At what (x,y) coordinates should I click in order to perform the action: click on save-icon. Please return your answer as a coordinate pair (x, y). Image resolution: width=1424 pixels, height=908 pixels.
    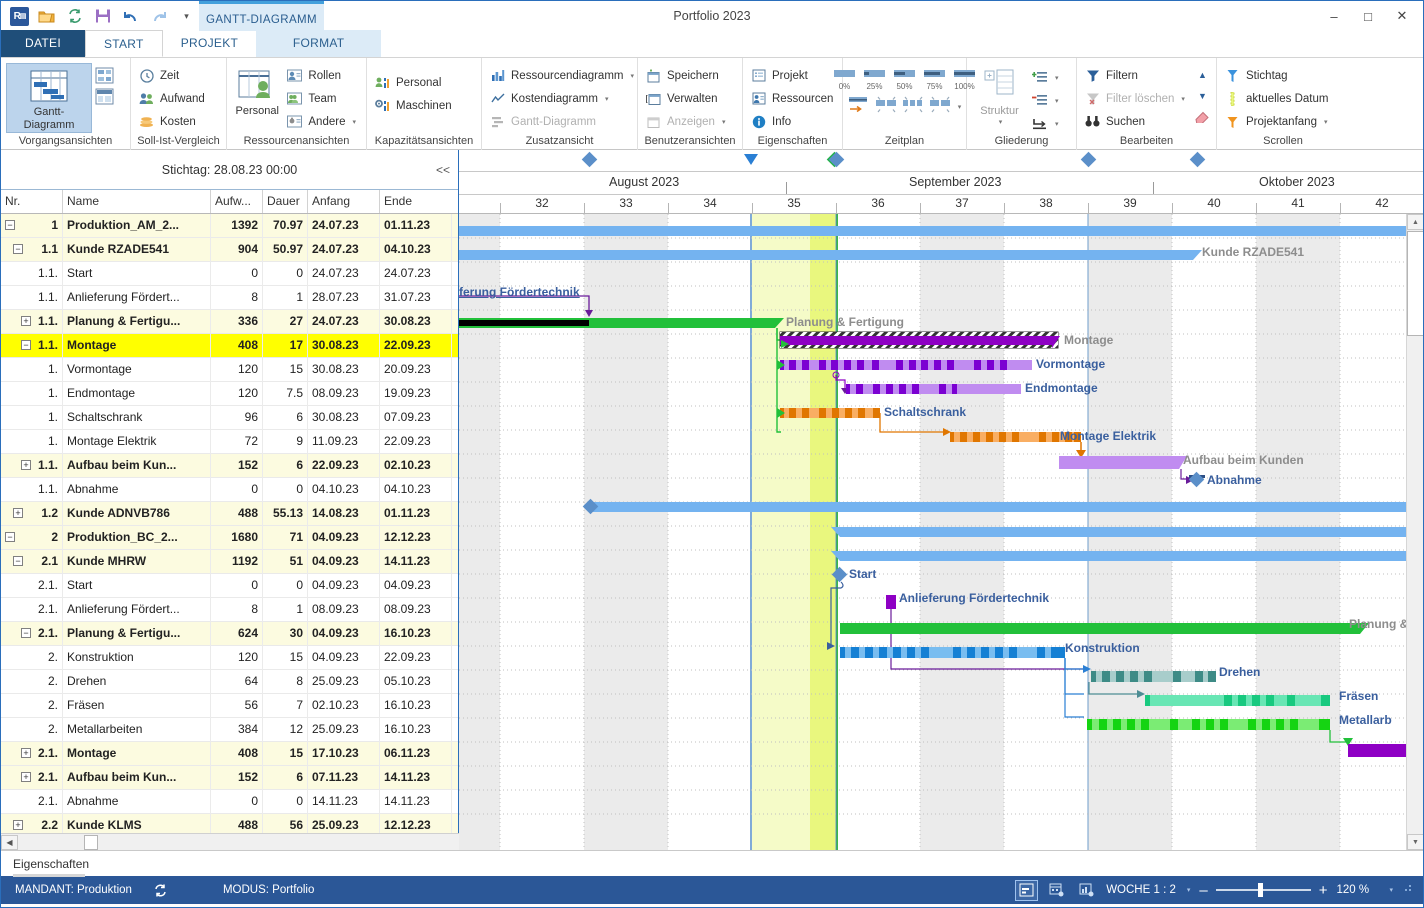
    Looking at the image, I should click on (102, 16).